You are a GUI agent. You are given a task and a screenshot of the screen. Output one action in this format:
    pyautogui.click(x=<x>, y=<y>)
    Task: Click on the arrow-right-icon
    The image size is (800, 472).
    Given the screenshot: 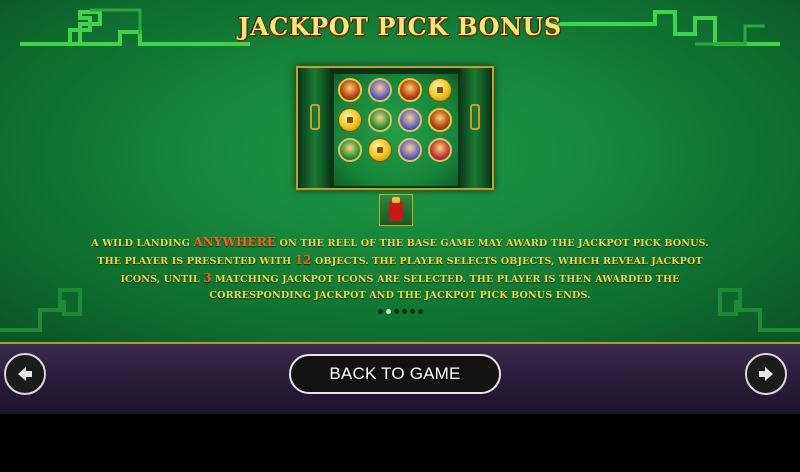 What is the action you would take?
    pyautogui.click(x=766, y=374)
    